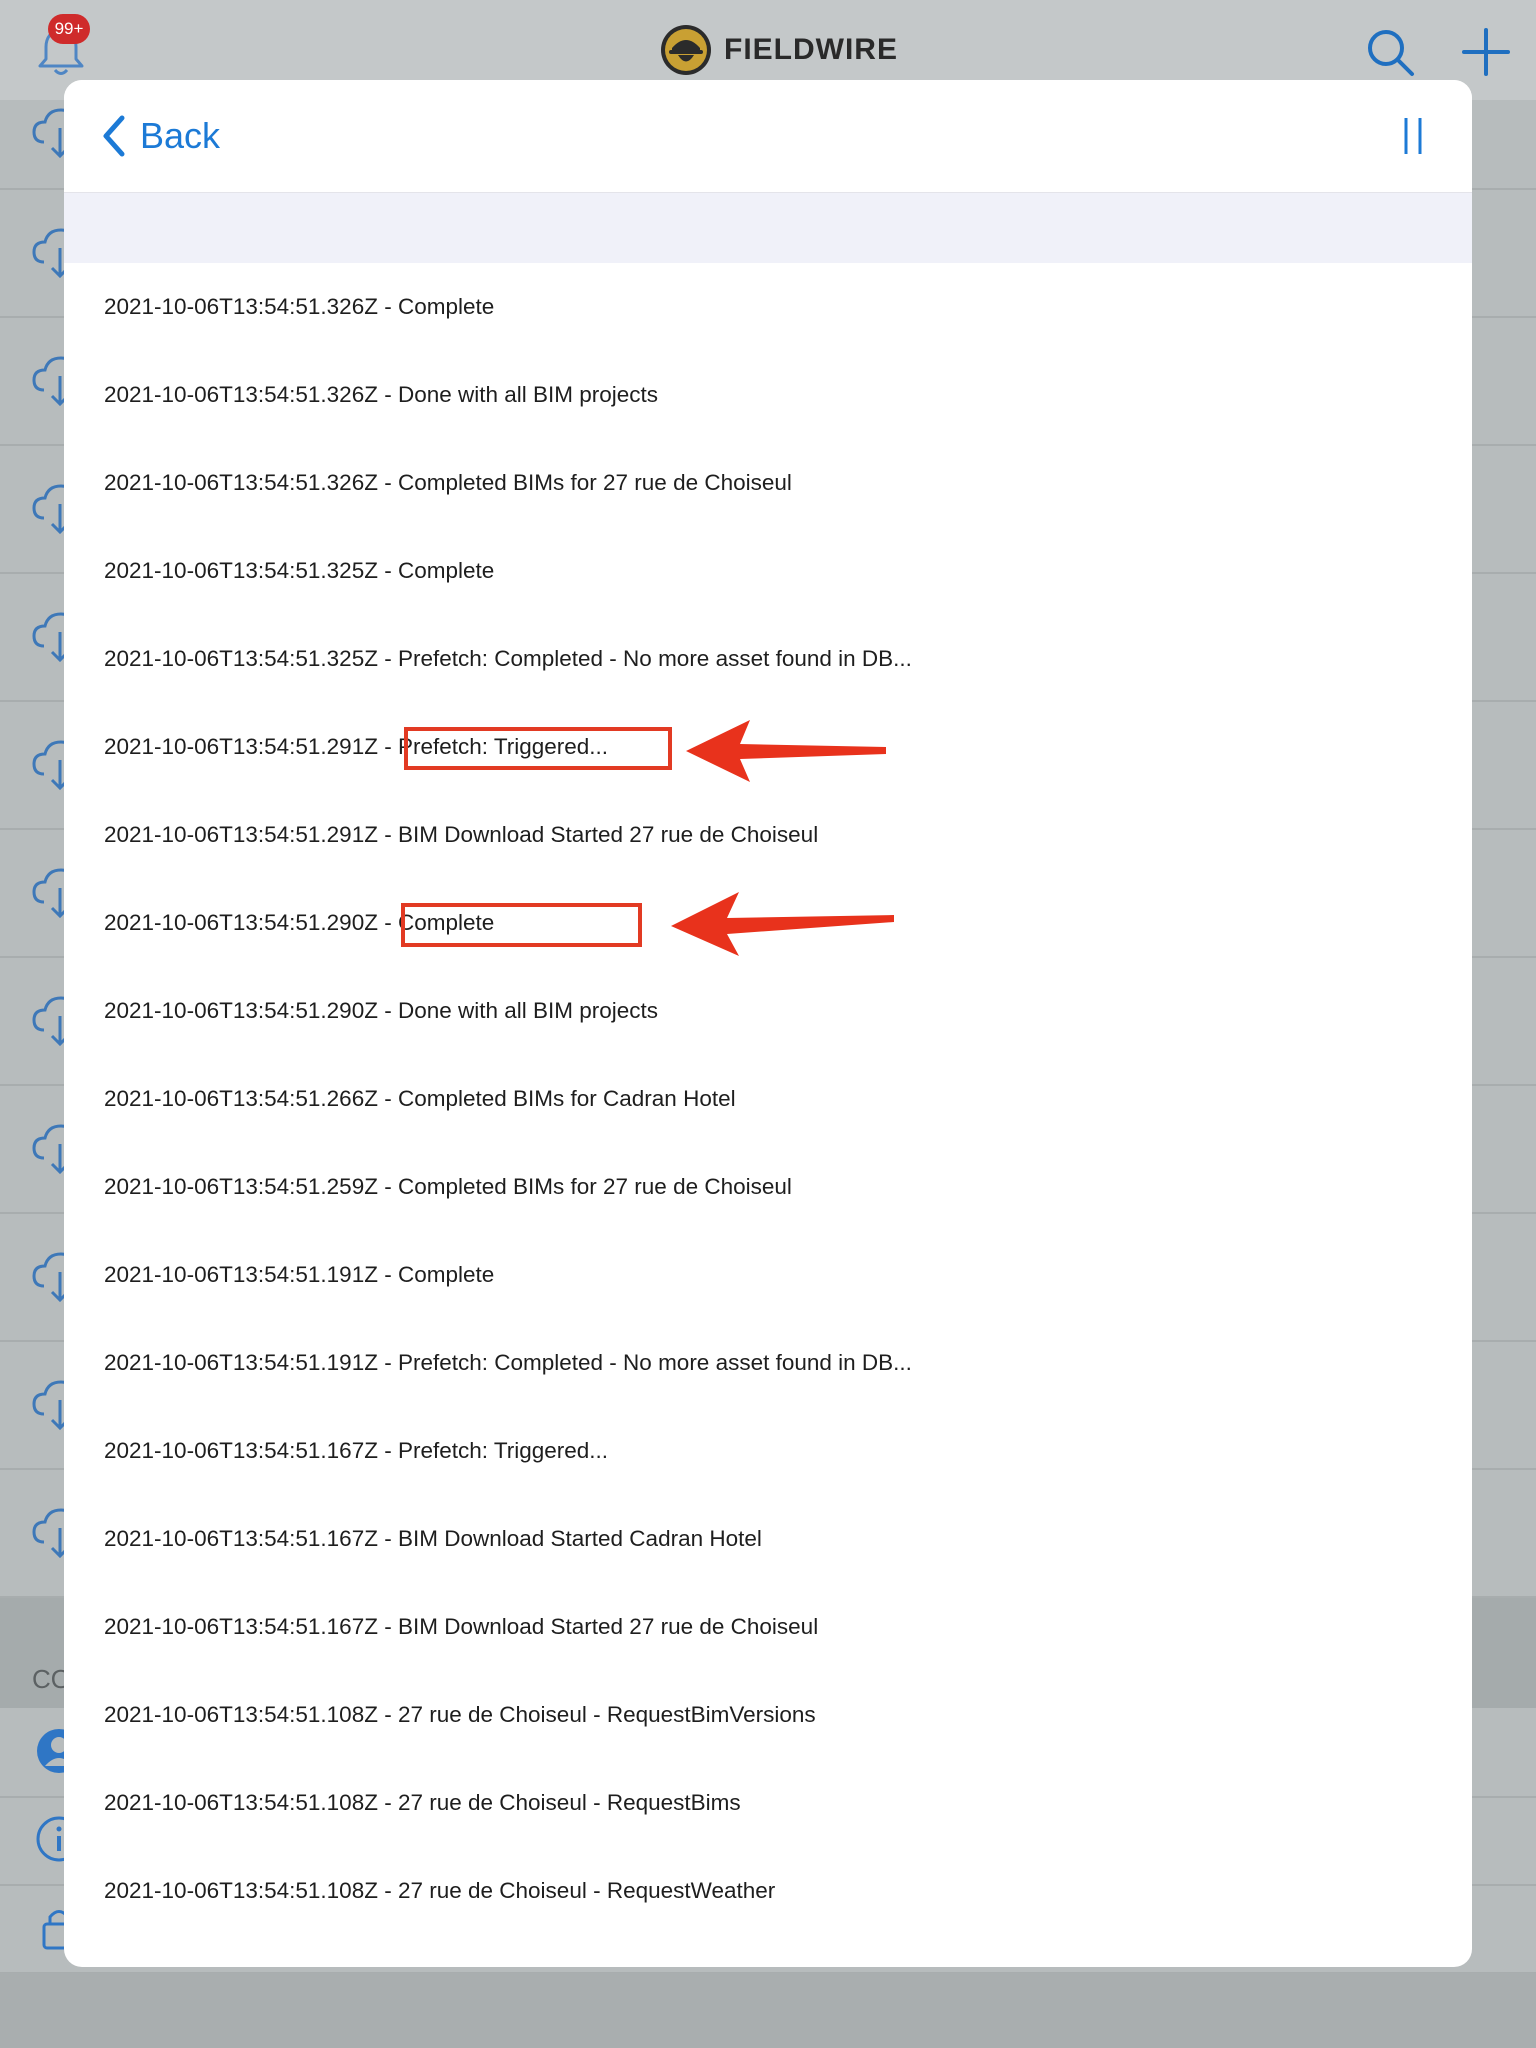 The height and width of the screenshot is (2048, 1536). What do you see at coordinates (768, 228) in the screenshot?
I see `sheet-header-band` at bounding box center [768, 228].